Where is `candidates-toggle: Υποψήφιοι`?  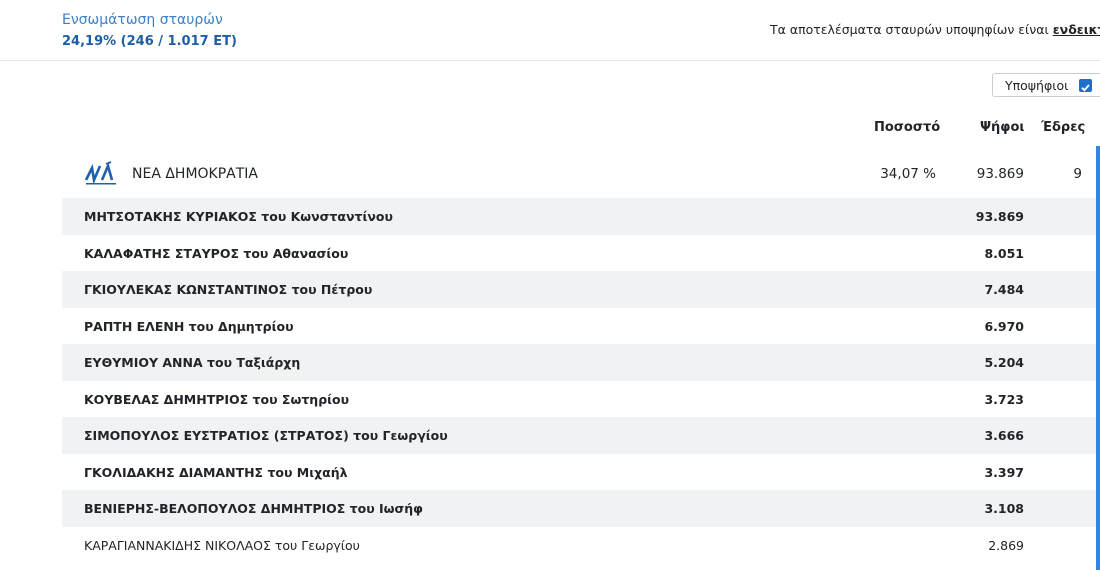
candidates-toggle: Υποψήφιοι is located at coordinates (1046, 85).